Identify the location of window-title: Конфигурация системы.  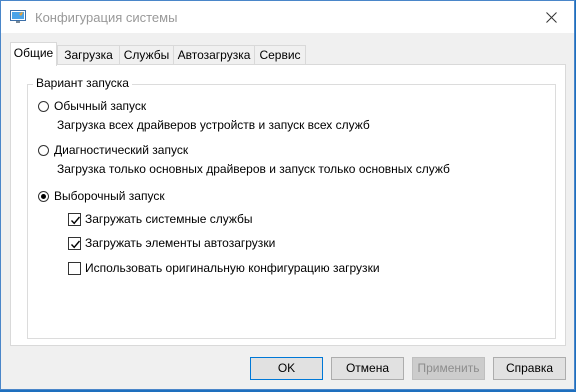
(106, 17).